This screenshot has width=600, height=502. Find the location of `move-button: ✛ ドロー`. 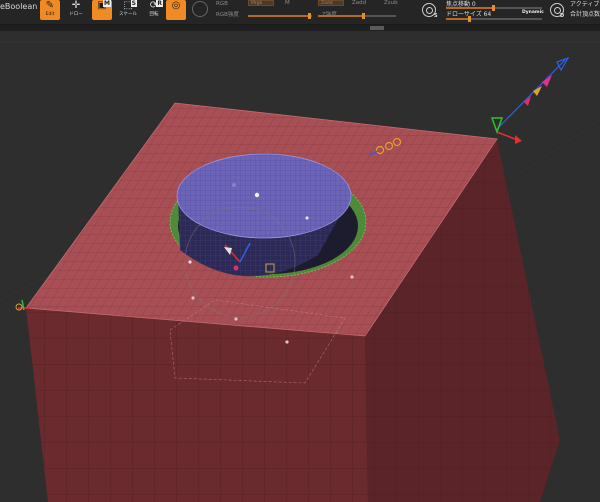

move-button: ✛ ドロー is located at coordinates (76, 10).